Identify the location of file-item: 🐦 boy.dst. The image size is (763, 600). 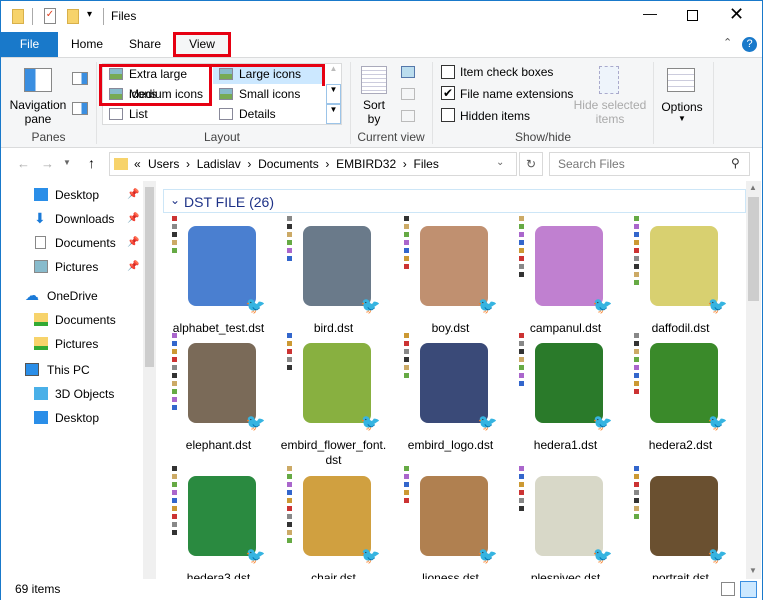
(450, 276).